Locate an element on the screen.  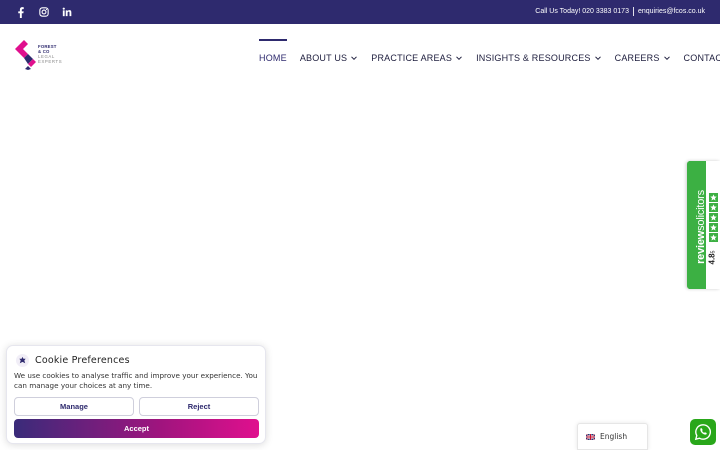
nav-item-careers: CAREERS is located at coordinates (643, 58).